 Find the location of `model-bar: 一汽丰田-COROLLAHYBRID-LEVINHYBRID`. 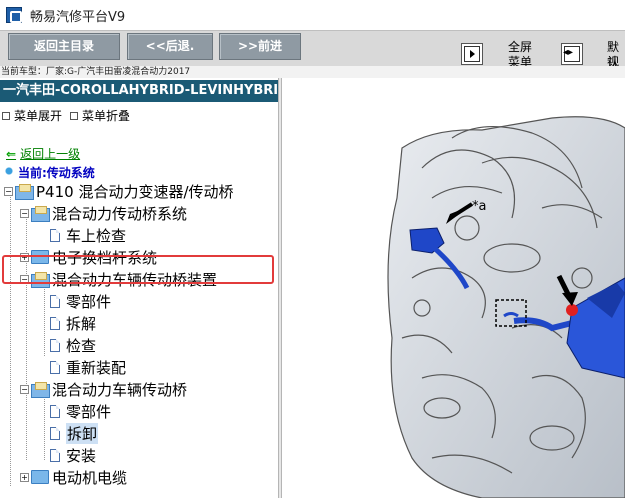

model-bar: 一汽丰田-COROLLAHYBRID-LEVINHYBRID is located at coordinates (139, 91).